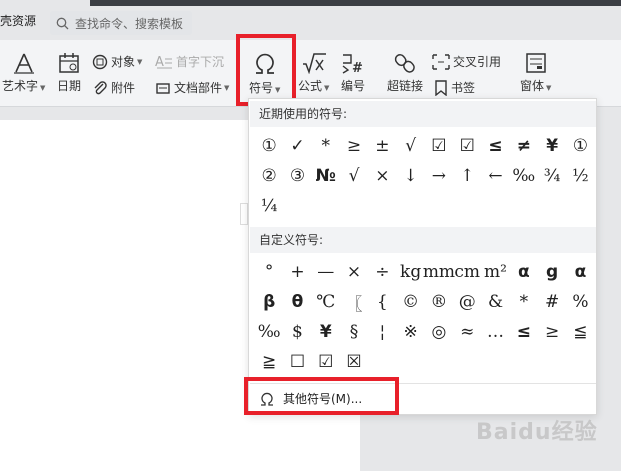  I want to click on cross-ref-button: 交叉引用, so click(466, 61).